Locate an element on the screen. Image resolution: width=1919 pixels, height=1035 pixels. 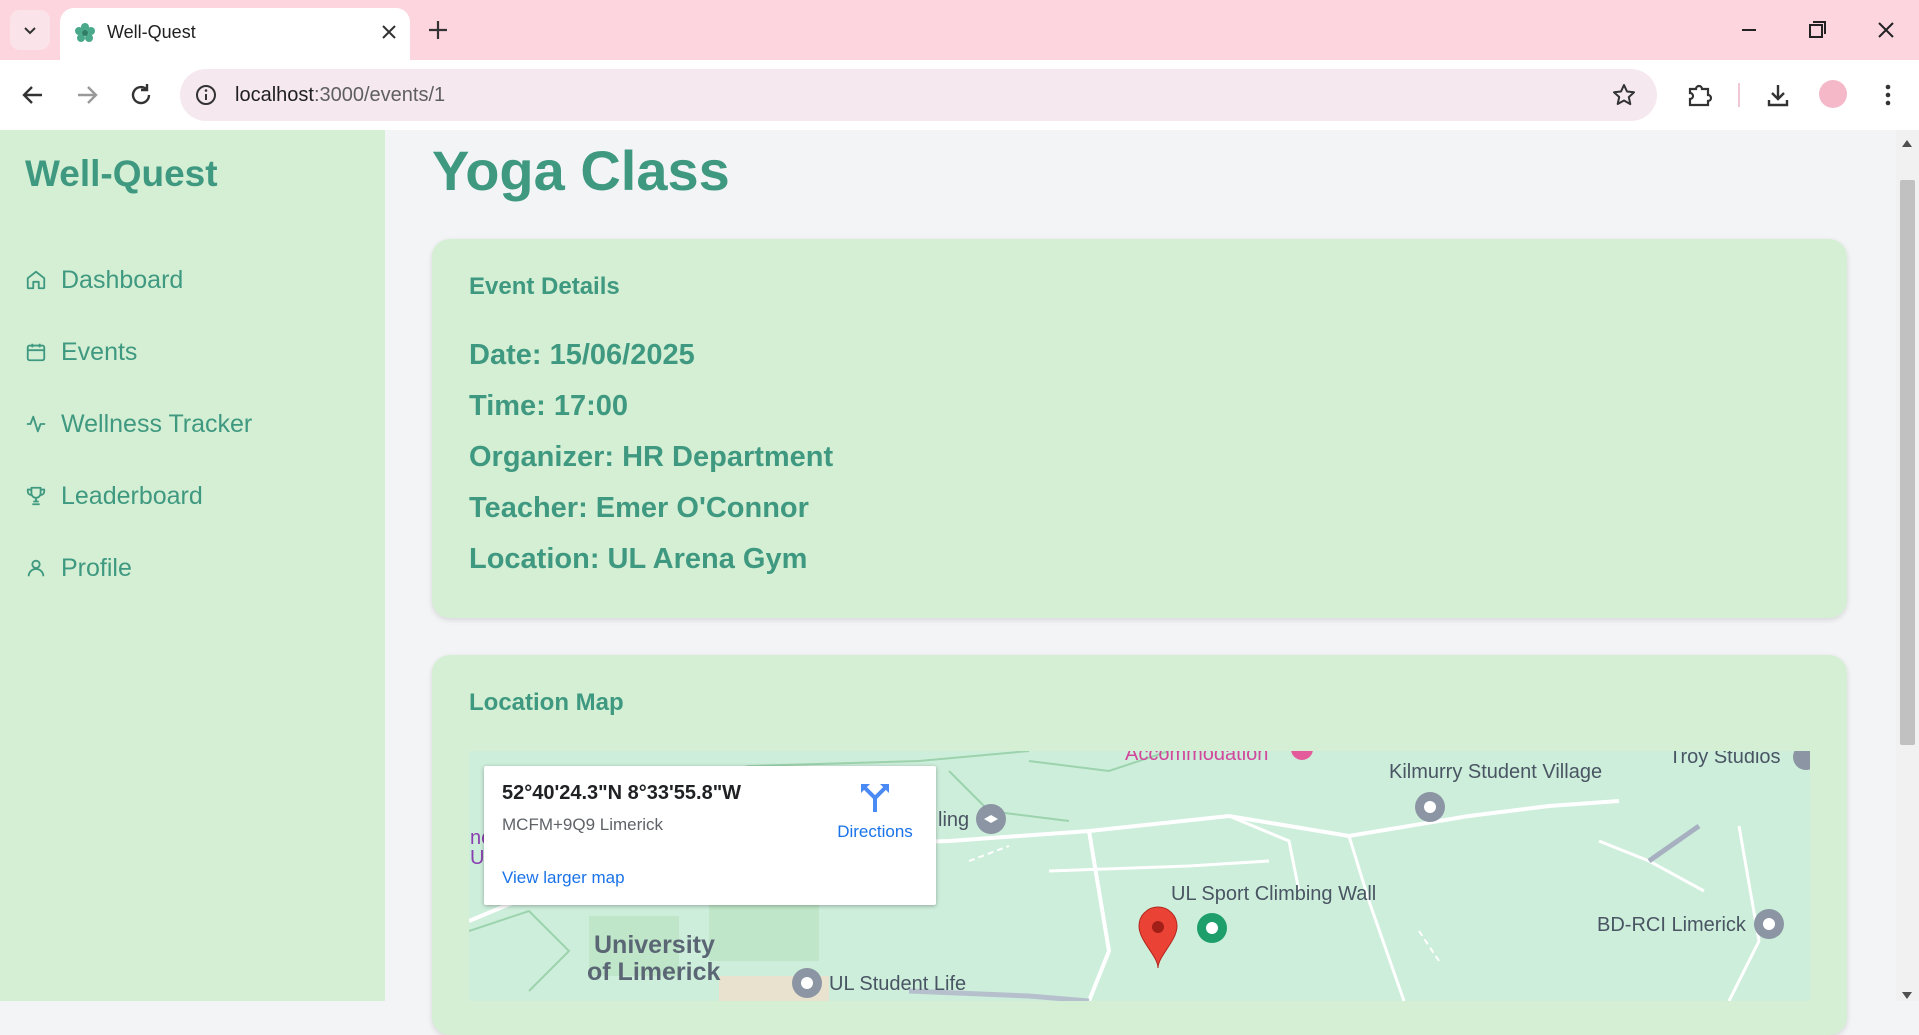
map-label-kilmurry: Kilmurry Student Village is located at coordinates (1496, 772).